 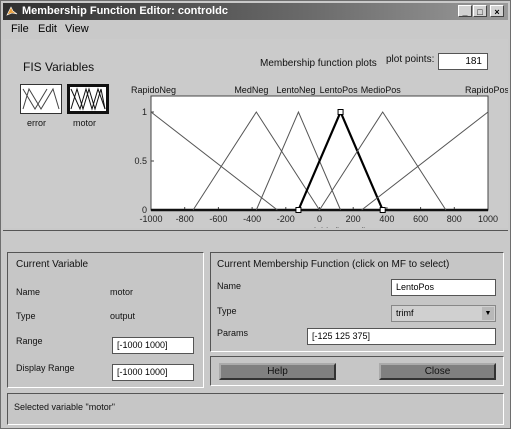 What do you see at coordinates (45, 368) in the screenshot?
I see `display-range-label: Display Range` at bounding box center [45, 368].